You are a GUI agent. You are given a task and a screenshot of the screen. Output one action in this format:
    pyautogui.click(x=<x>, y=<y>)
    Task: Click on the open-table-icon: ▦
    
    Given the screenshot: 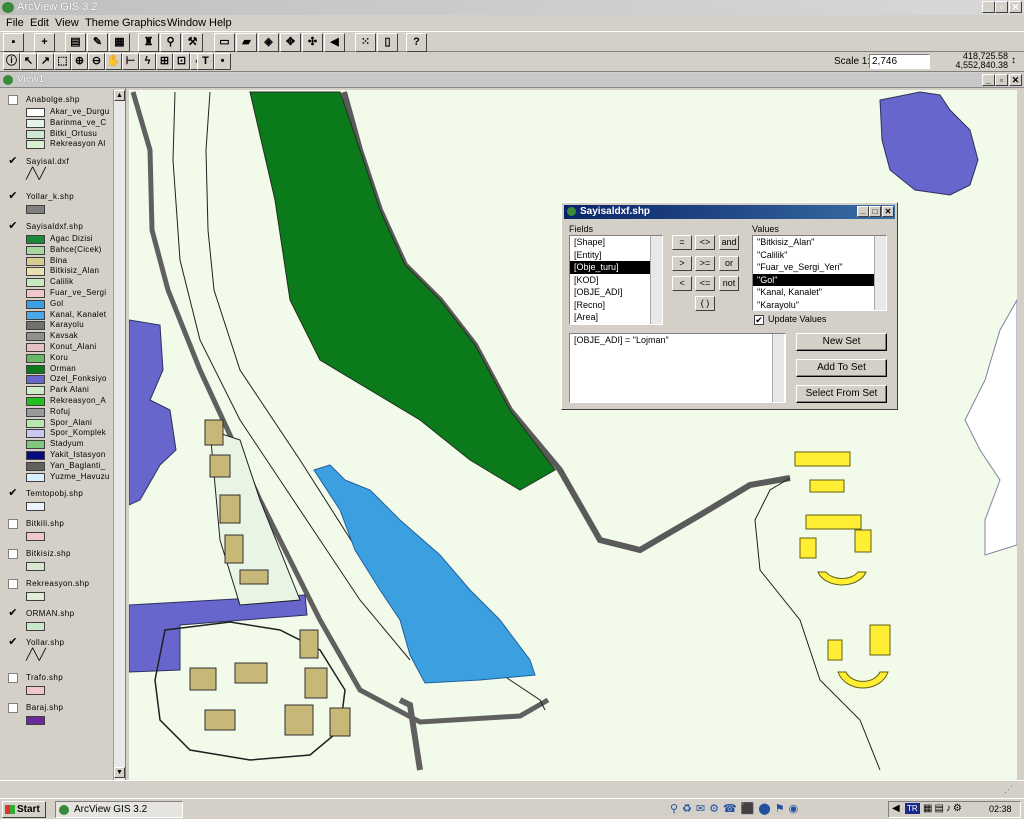 What is the action you would take?
    pyautogui.click(x=119, y=42)
    